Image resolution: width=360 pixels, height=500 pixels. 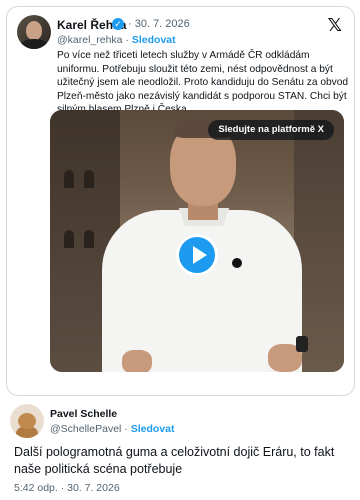 What do you see at coordinates (237, 263) in the screenshot?
I see `lapel-microphone` at bounding box center [237, 263].